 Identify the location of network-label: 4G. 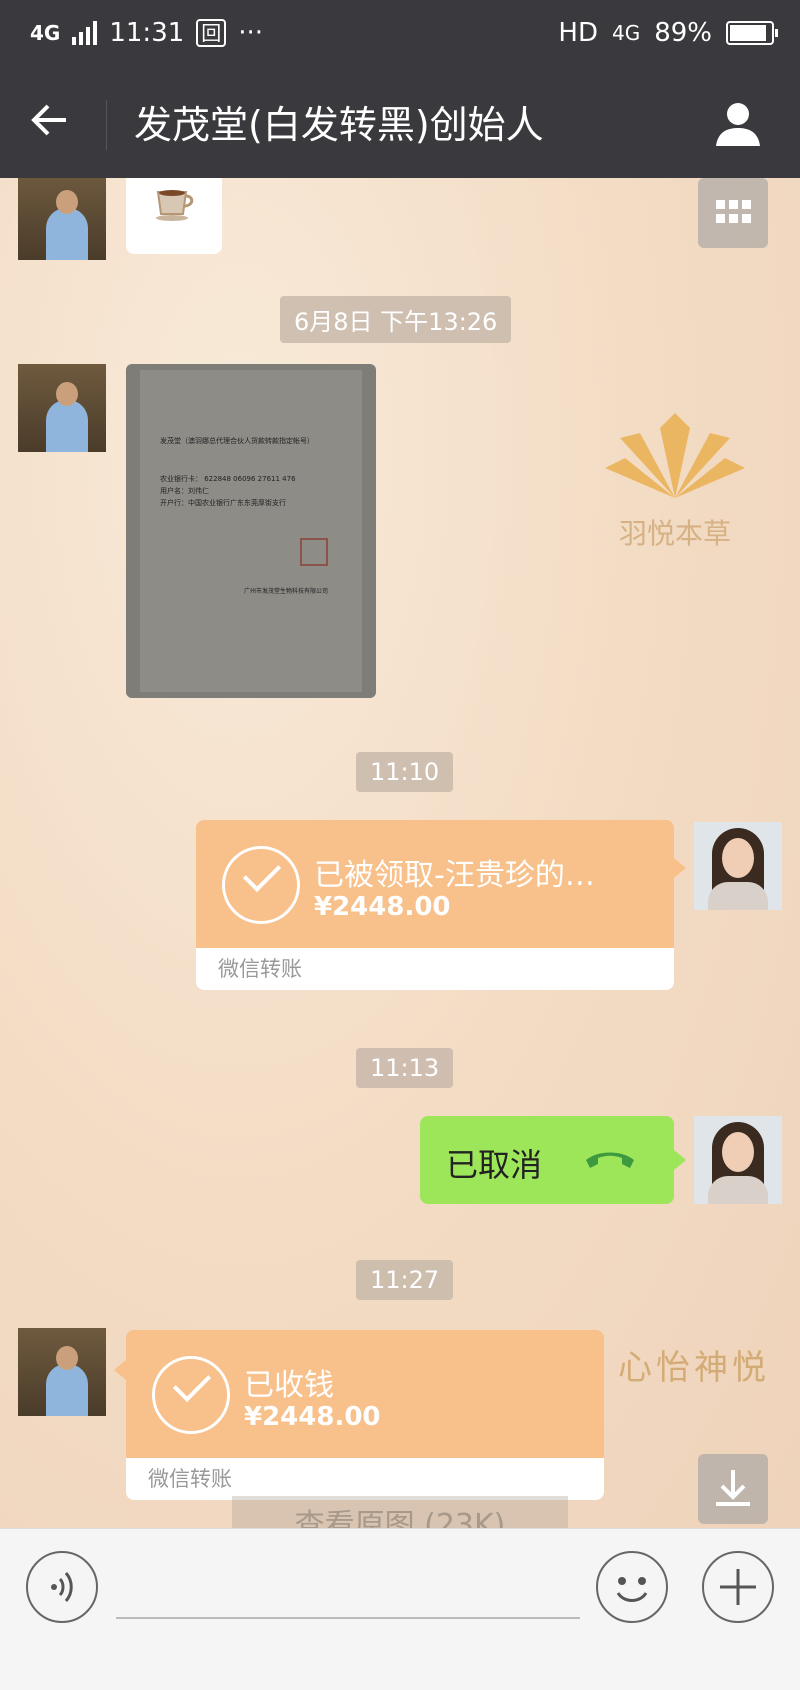
(45, 33).